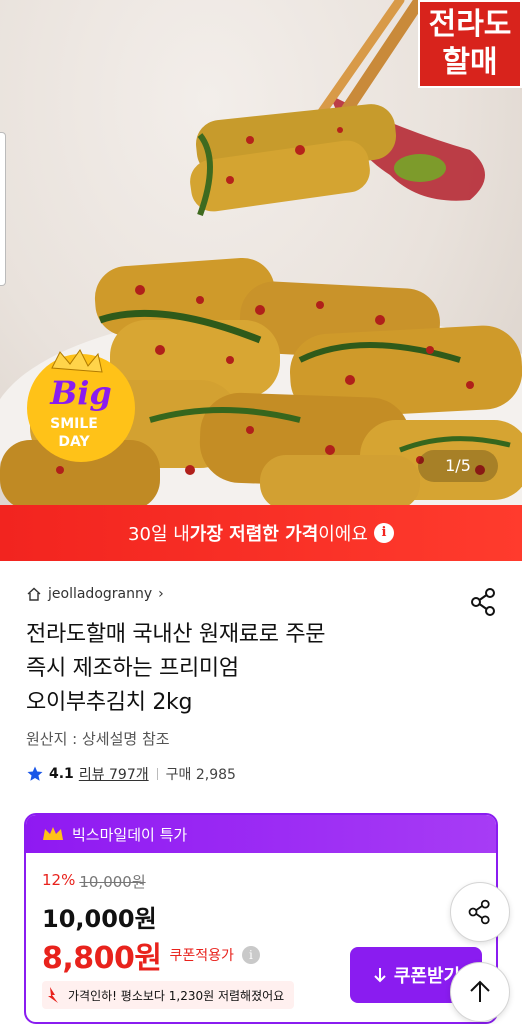  Describe the element at coordinates (201, 956) in the screenshot. I see `coupon-applied-label: 쿠폰적용가` at that location.